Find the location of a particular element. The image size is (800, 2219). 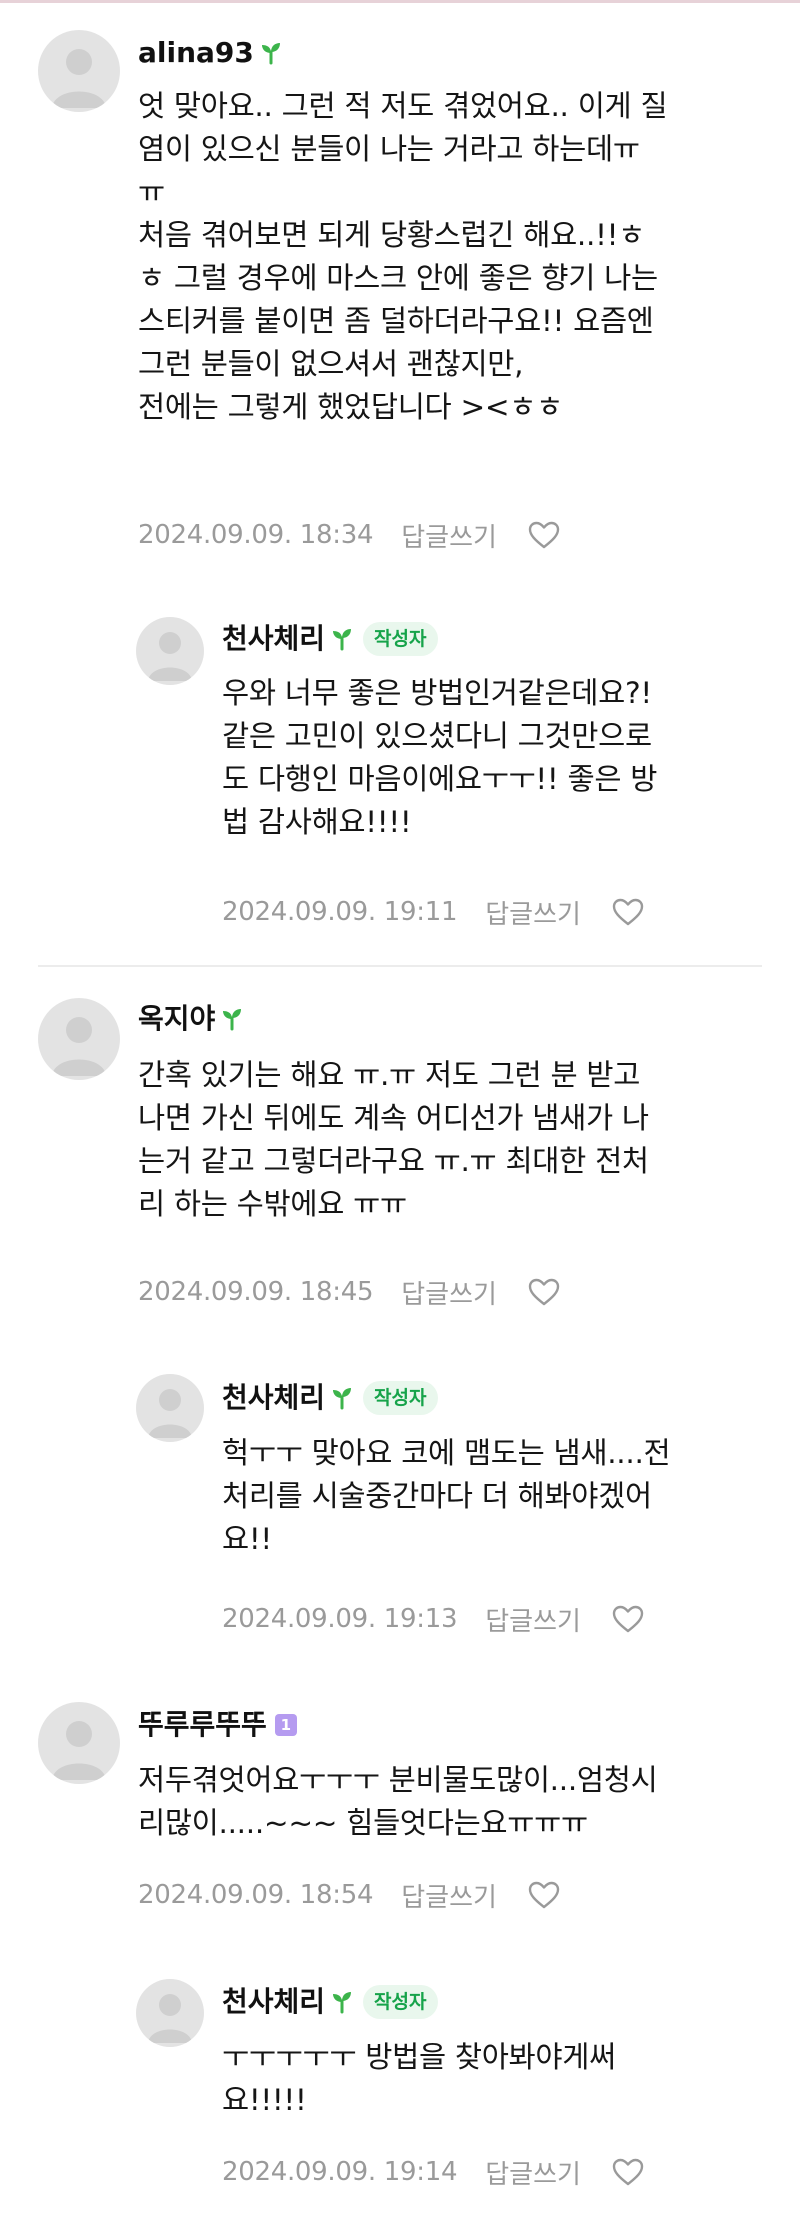

comment-meta: 2024.09.09. 19:11 답글쓰기 is located at coordinates (433, 912).